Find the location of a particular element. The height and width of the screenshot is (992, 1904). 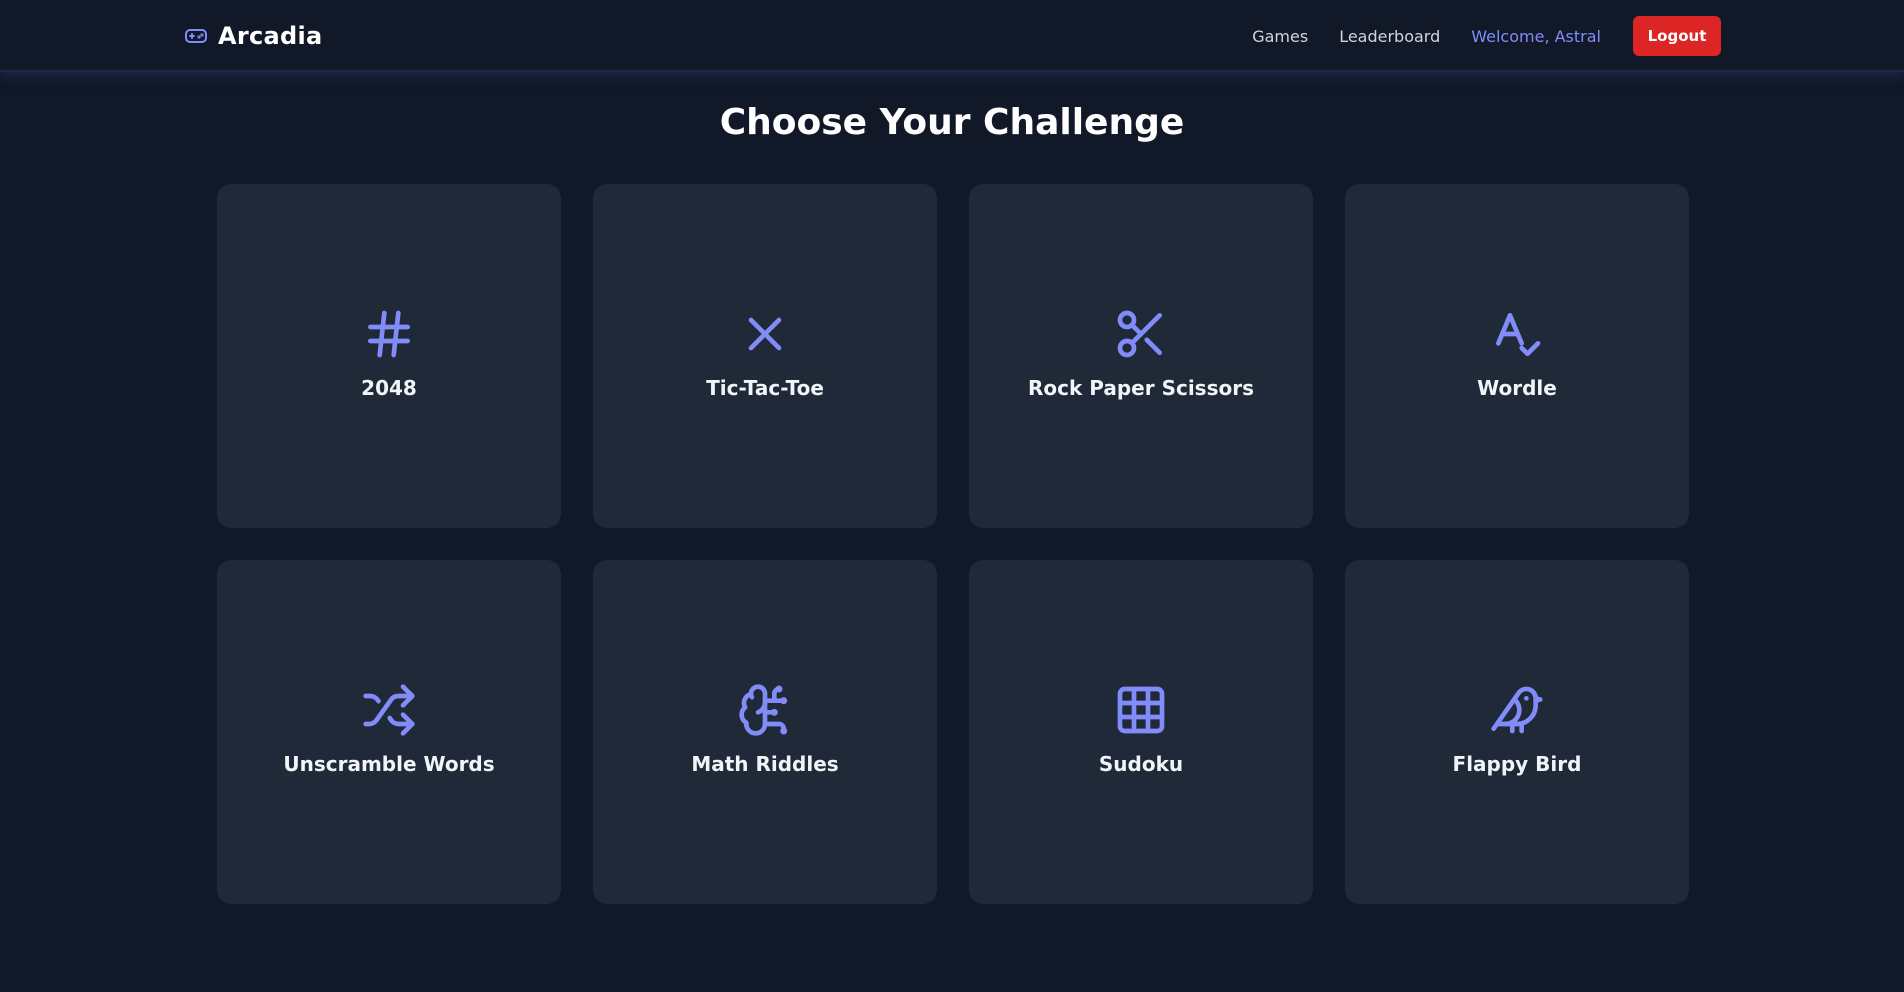

game-card-sudoku: Sudoku is located at coordinates (1141, 732).